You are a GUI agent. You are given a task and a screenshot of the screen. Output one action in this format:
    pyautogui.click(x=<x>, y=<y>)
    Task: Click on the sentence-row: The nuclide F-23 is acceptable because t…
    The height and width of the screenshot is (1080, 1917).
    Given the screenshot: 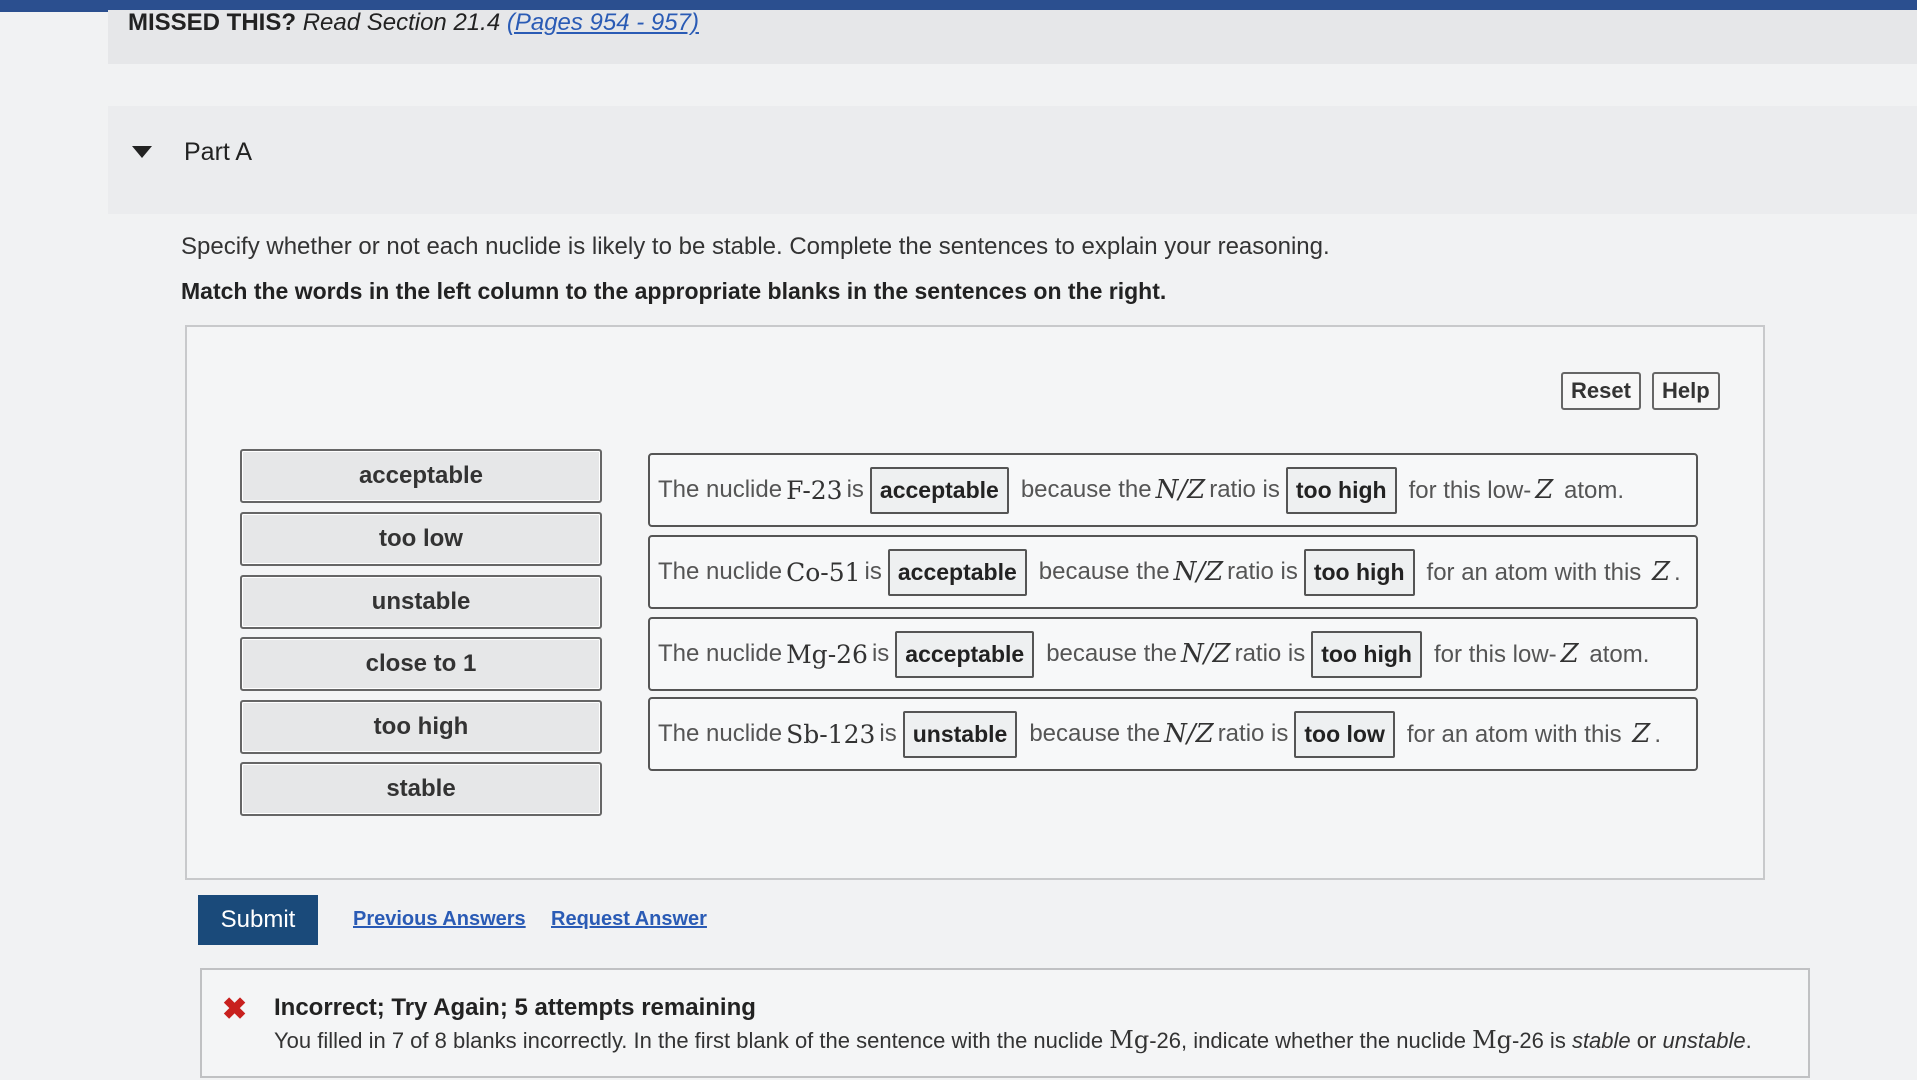 What is the action you would take?
    pyautogui.click(x=1173, y=490)
    